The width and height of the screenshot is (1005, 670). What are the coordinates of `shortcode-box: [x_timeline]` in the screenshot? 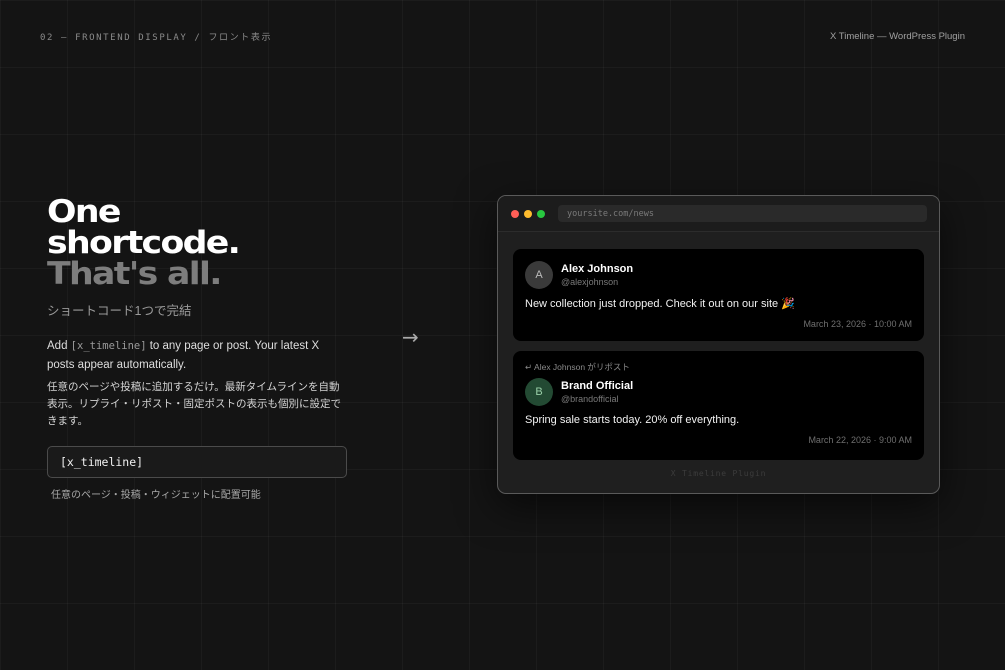 It's located at (197, 462).